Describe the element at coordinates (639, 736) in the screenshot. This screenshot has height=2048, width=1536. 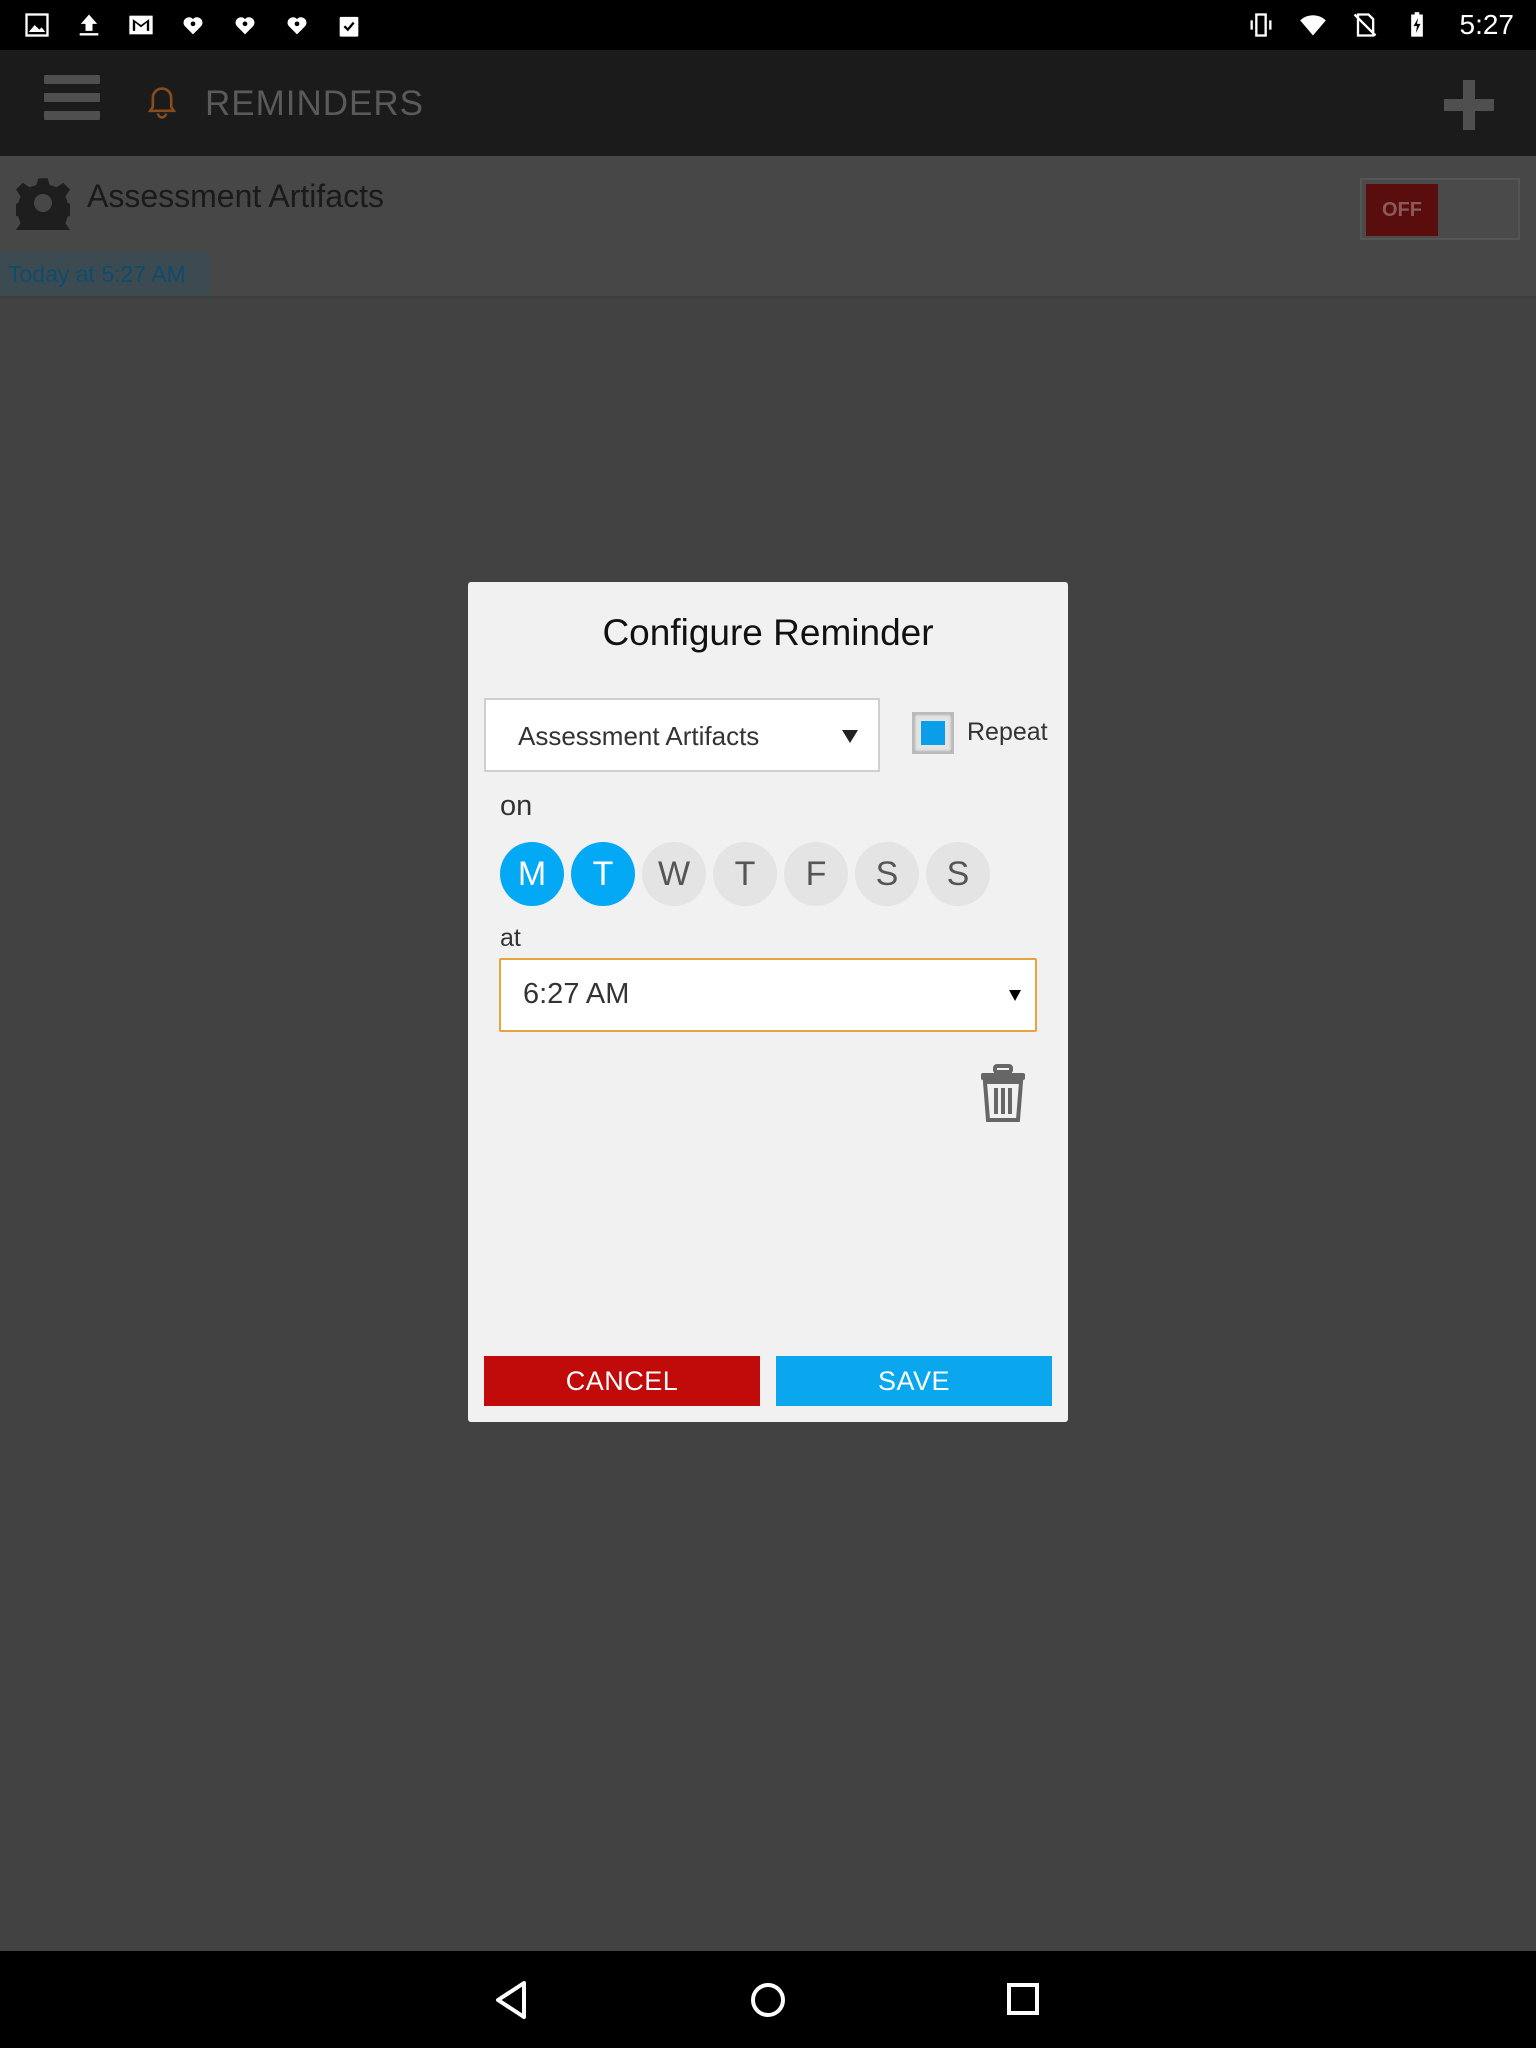
I see `reminder-item-select-value: Assessment Artifacts` at that location.